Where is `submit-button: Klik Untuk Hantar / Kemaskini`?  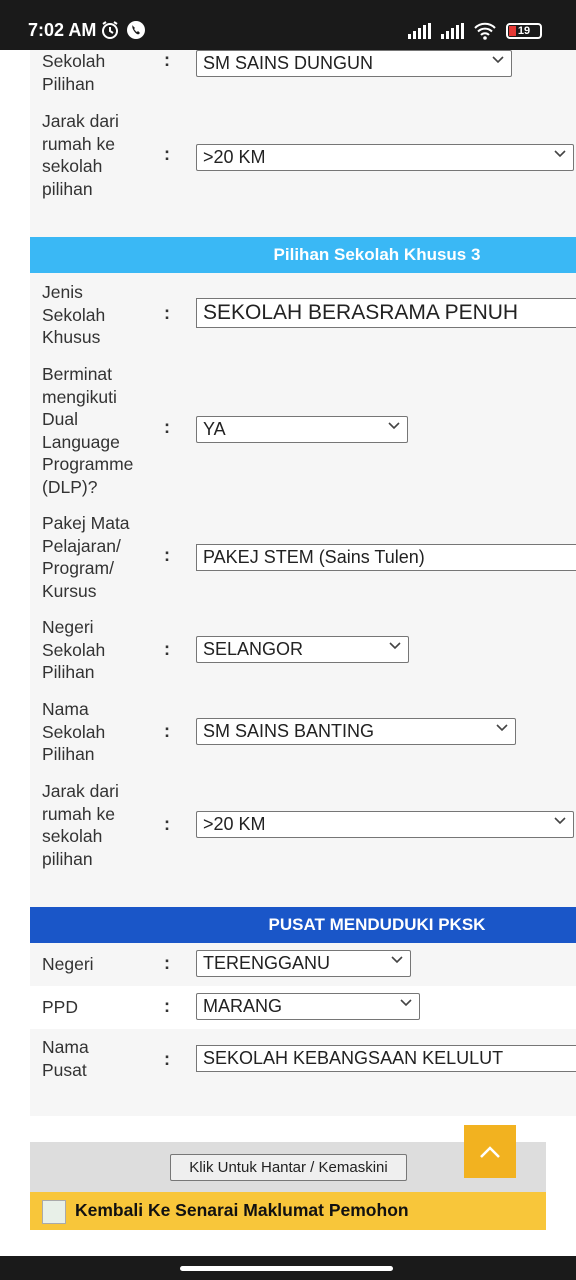
submit-button: Klik Untuk Hantar / Kemaskini is located at coordinates (288, 1167).